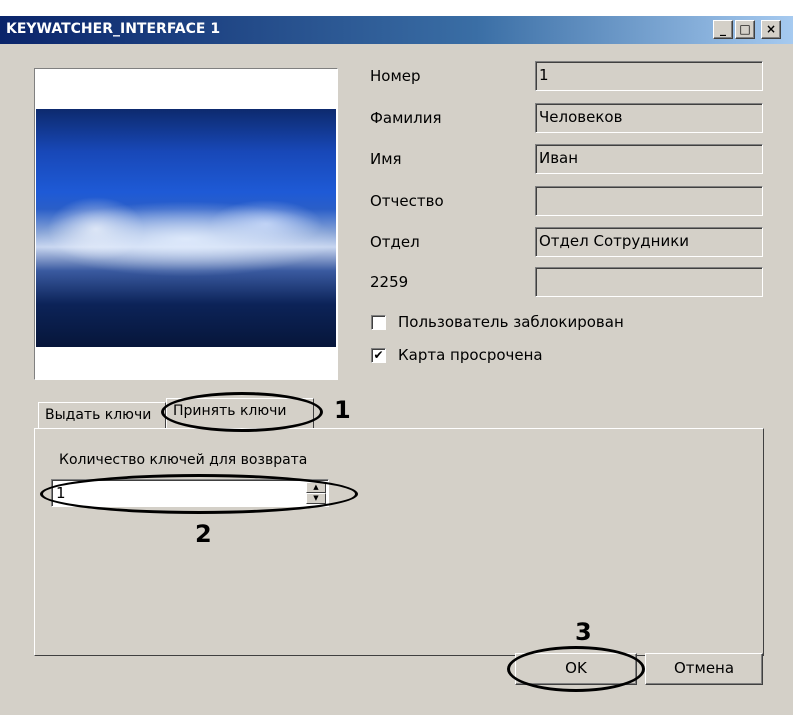 This screenshot has width=793, height=715. I want to click on tab-issue-keys: Выдать ключи, so click(102, 415).